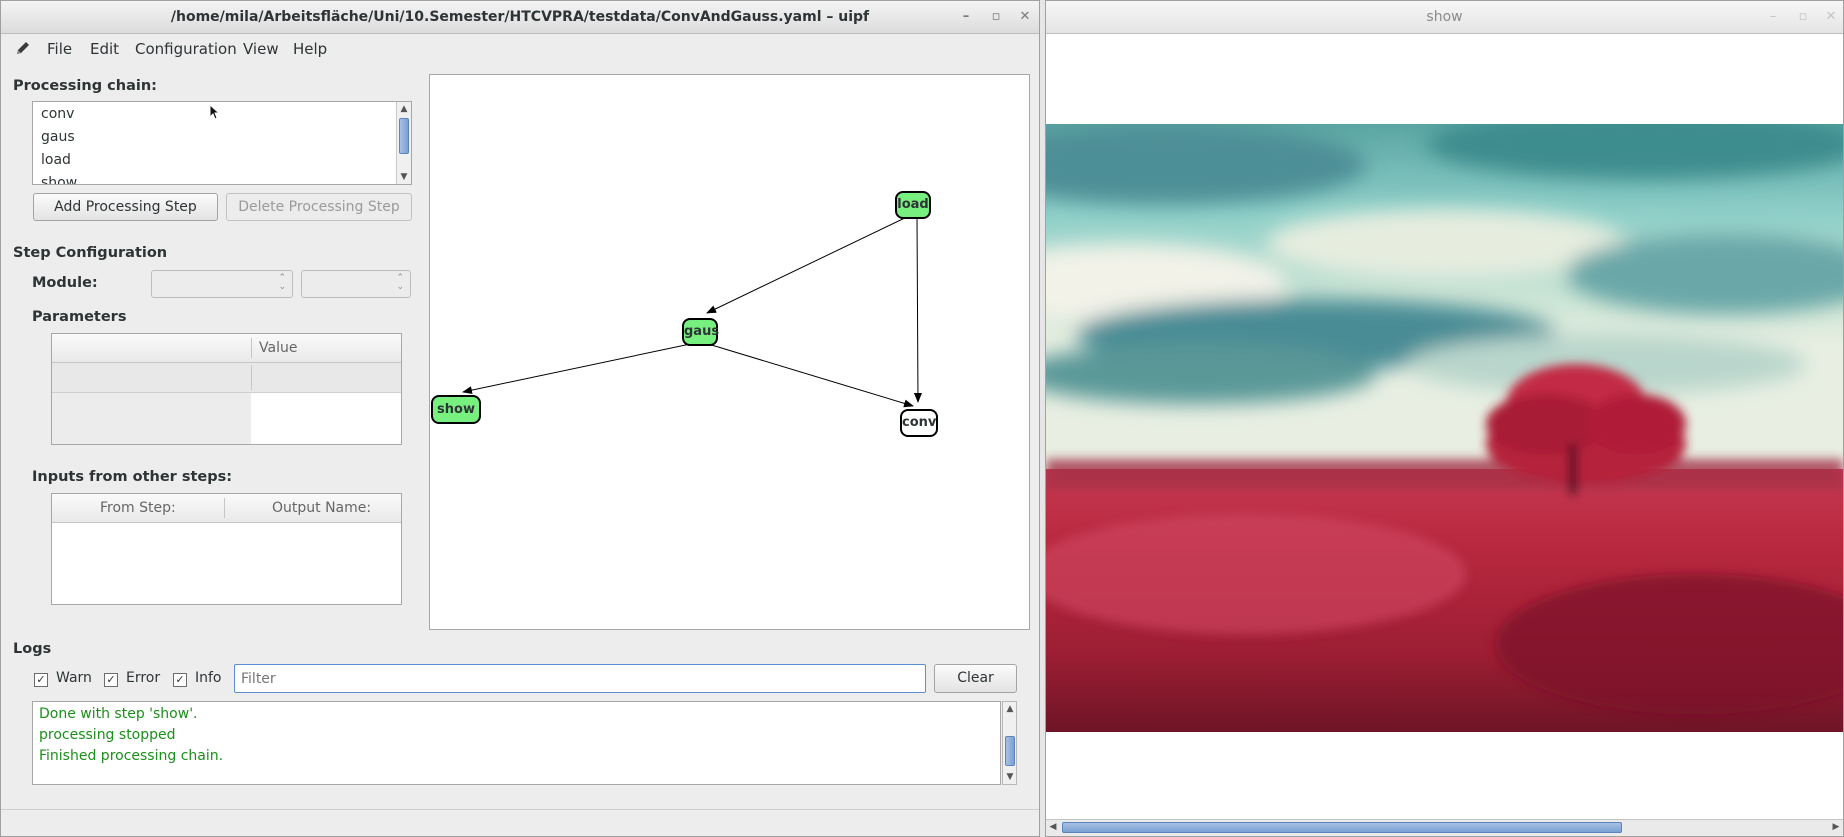 This screenshot has width=1844, height=837. I want to click on processing-chain-scrollbar: ▲ ▼, so click(403, 143).